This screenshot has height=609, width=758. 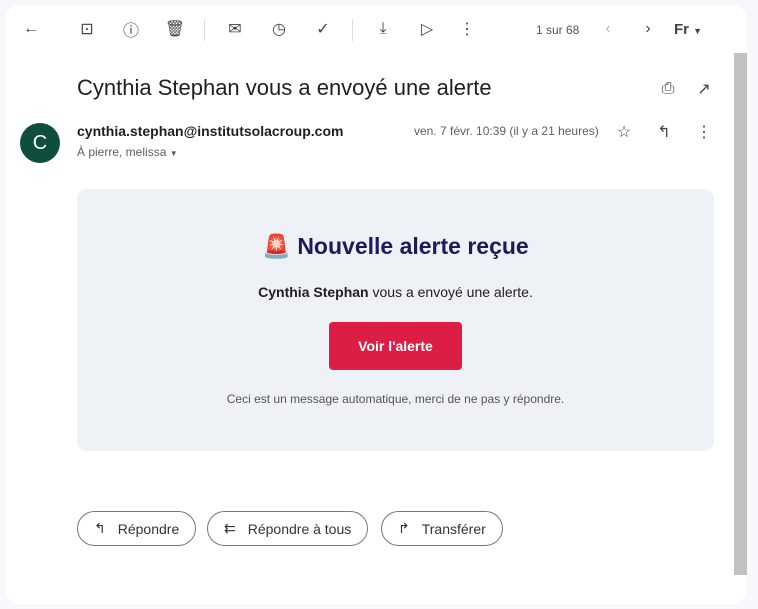 I want to click on input-tools-button: Fr ▼, so click(x=688, y=29).